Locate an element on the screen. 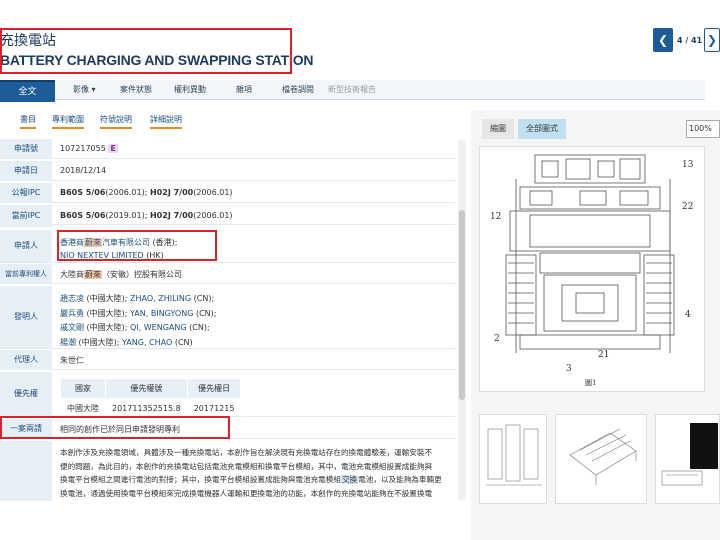 Image resolution: width=720 pixels, height=540 pixels. zoom-input: 100% is located at coordinates (703, 129).